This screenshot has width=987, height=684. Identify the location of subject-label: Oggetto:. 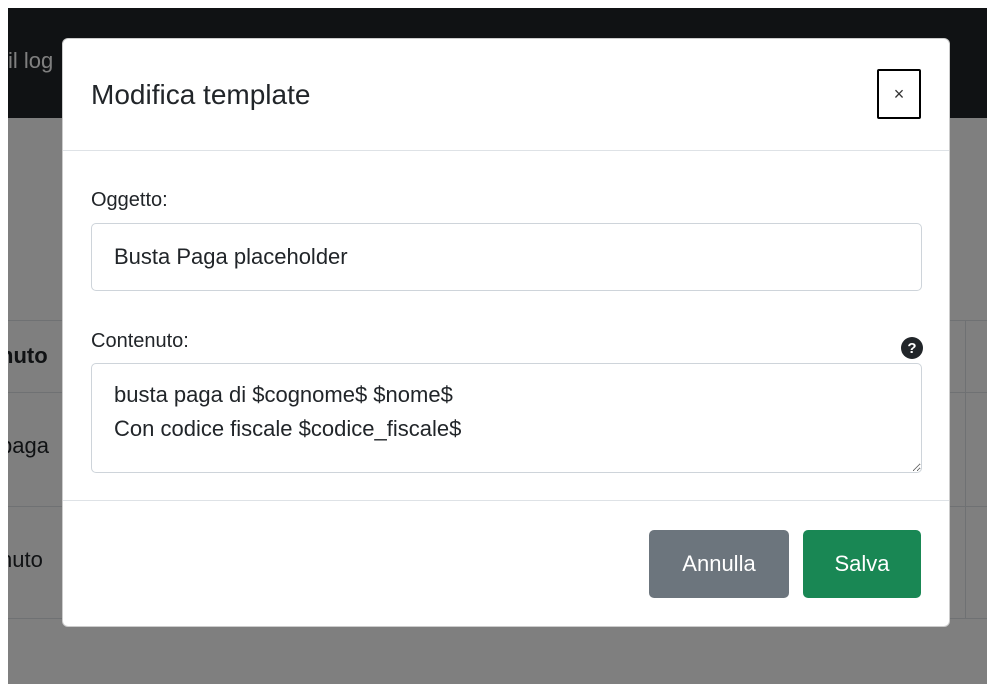
(129, 200).